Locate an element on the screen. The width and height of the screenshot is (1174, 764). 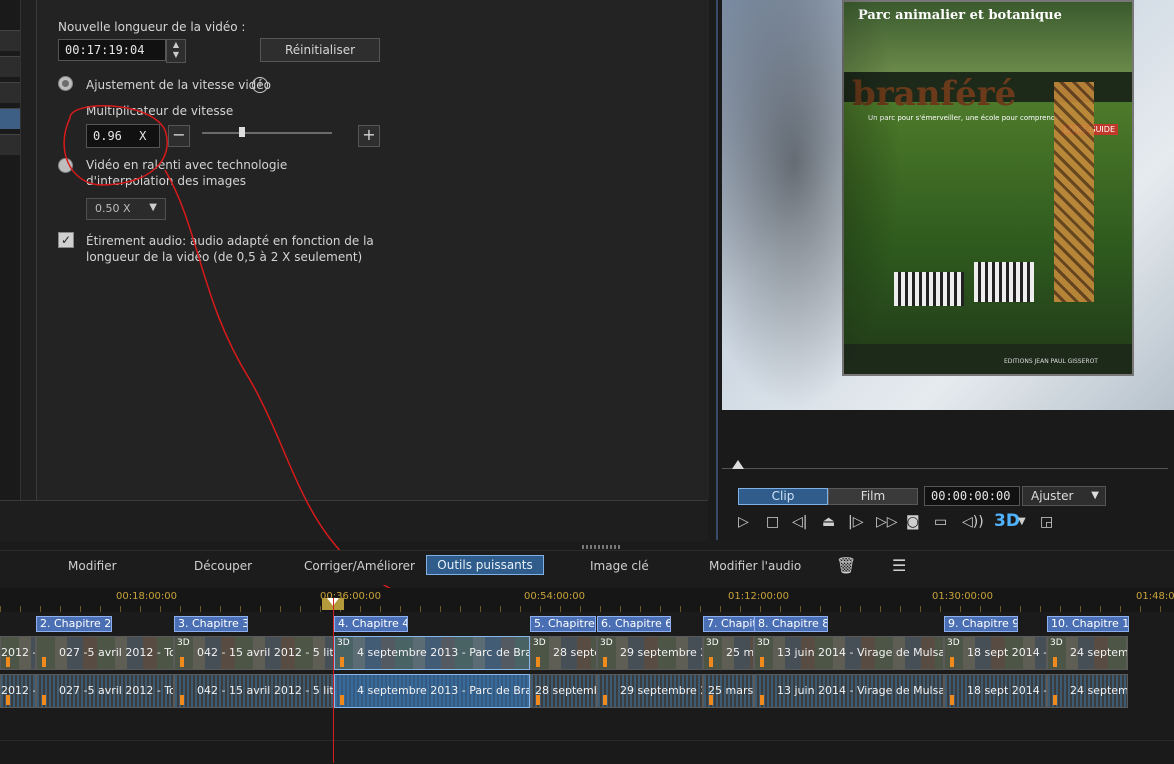
video-clip: 3D24 septemb is located at coordinates (1087, 653).